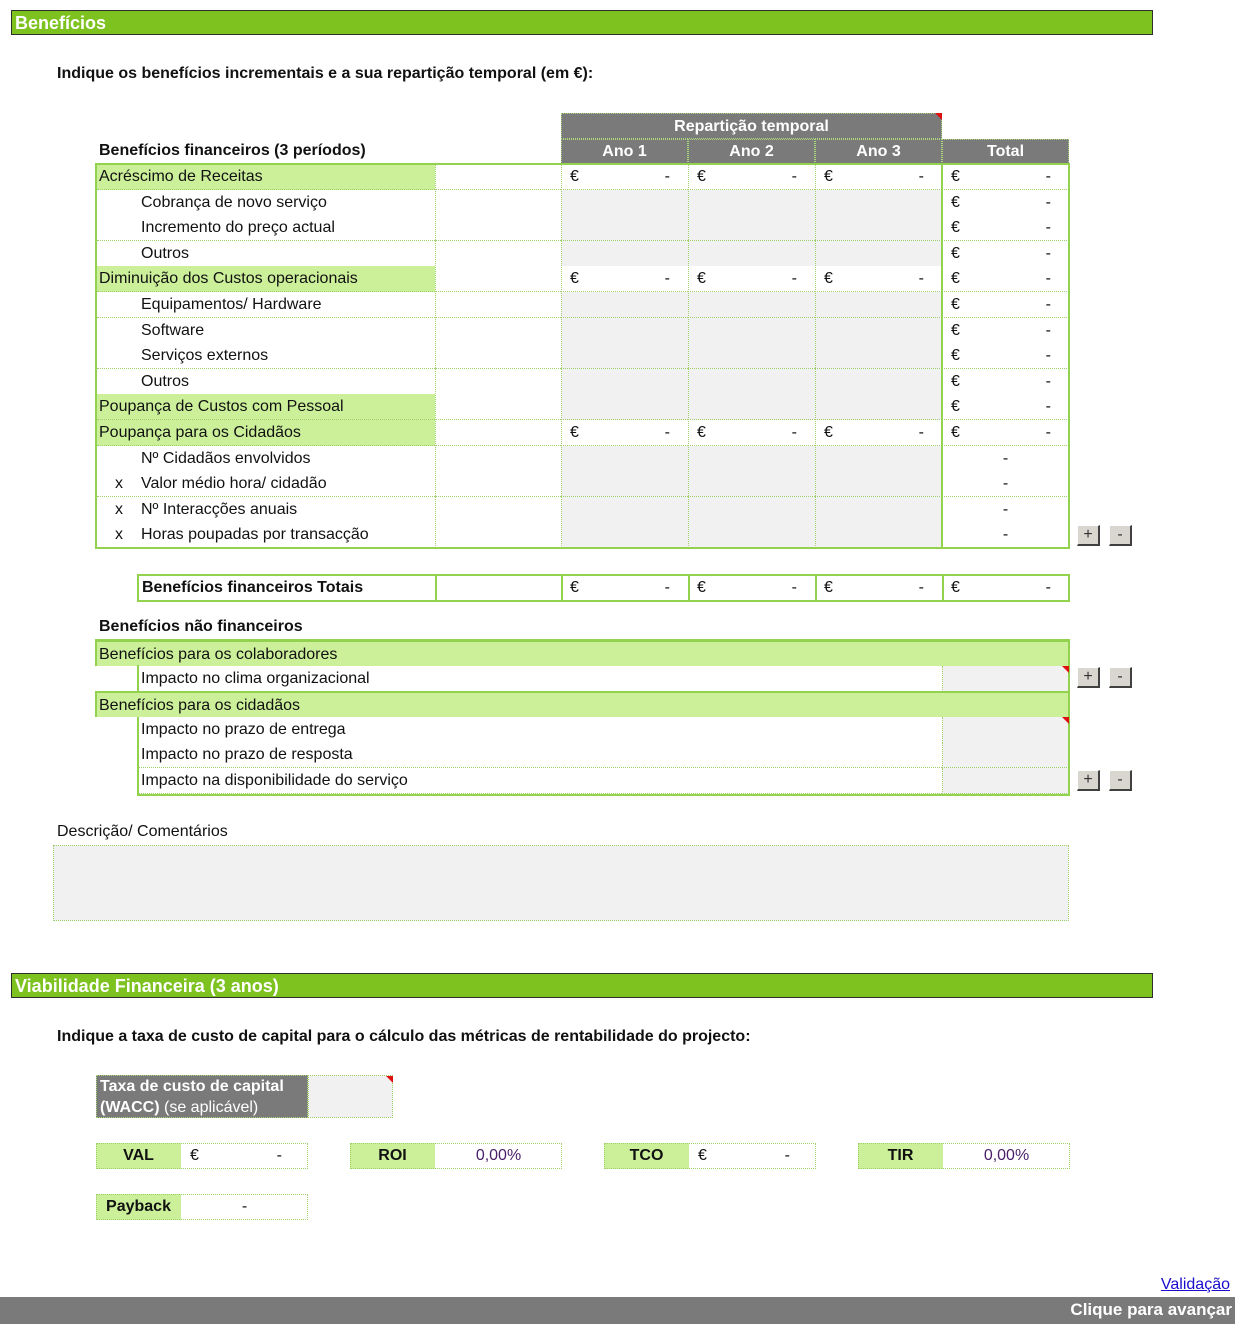  I want to click on wacc-label-bold: Taxa de custo de capital, so click(192, 1086).